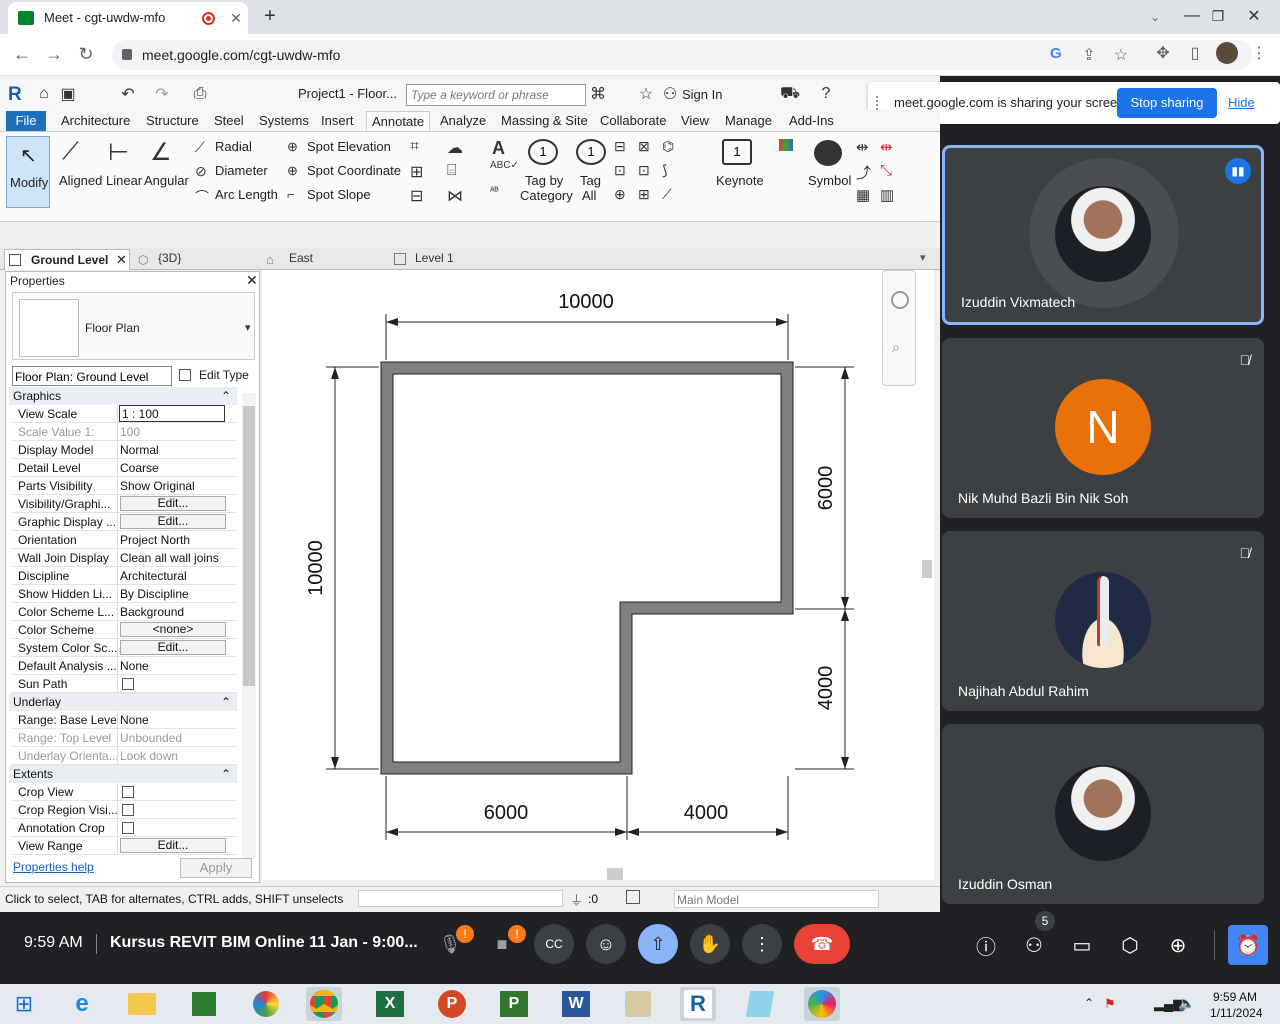 Image resolution: width=1280 pixels, height=1024 pixels. I want to click on prop-discipline: Discipline Architectural, so click(124, 576).